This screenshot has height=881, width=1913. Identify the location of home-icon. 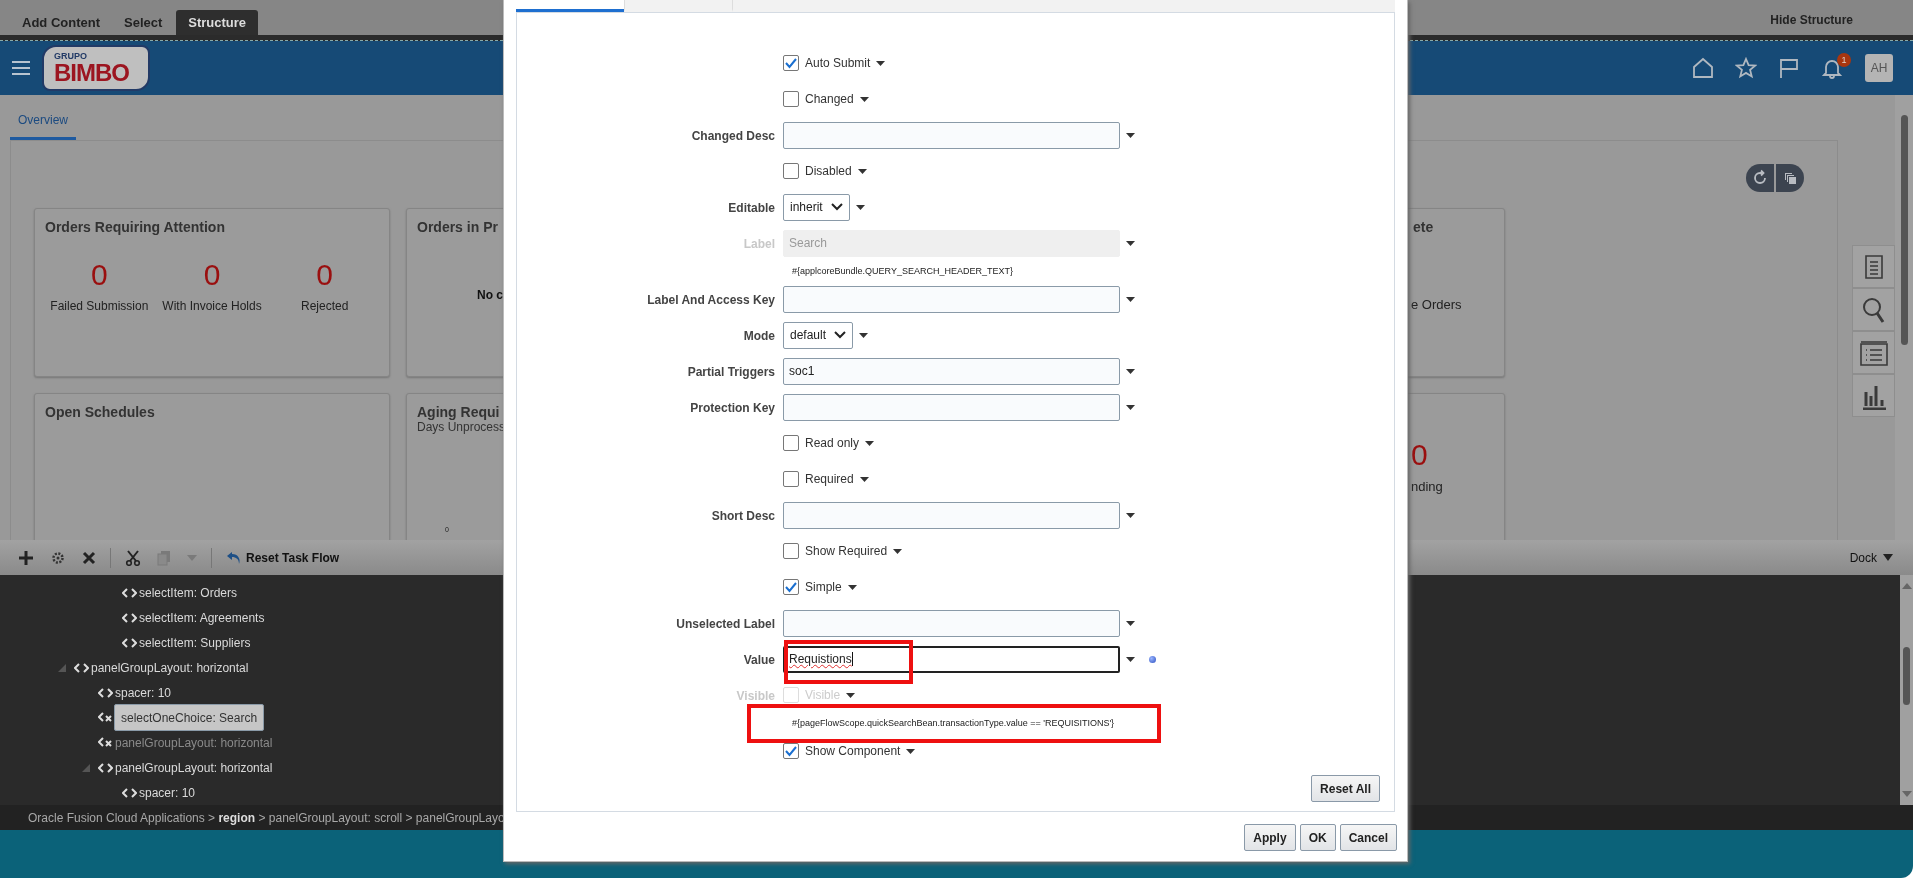
(1703, 68).